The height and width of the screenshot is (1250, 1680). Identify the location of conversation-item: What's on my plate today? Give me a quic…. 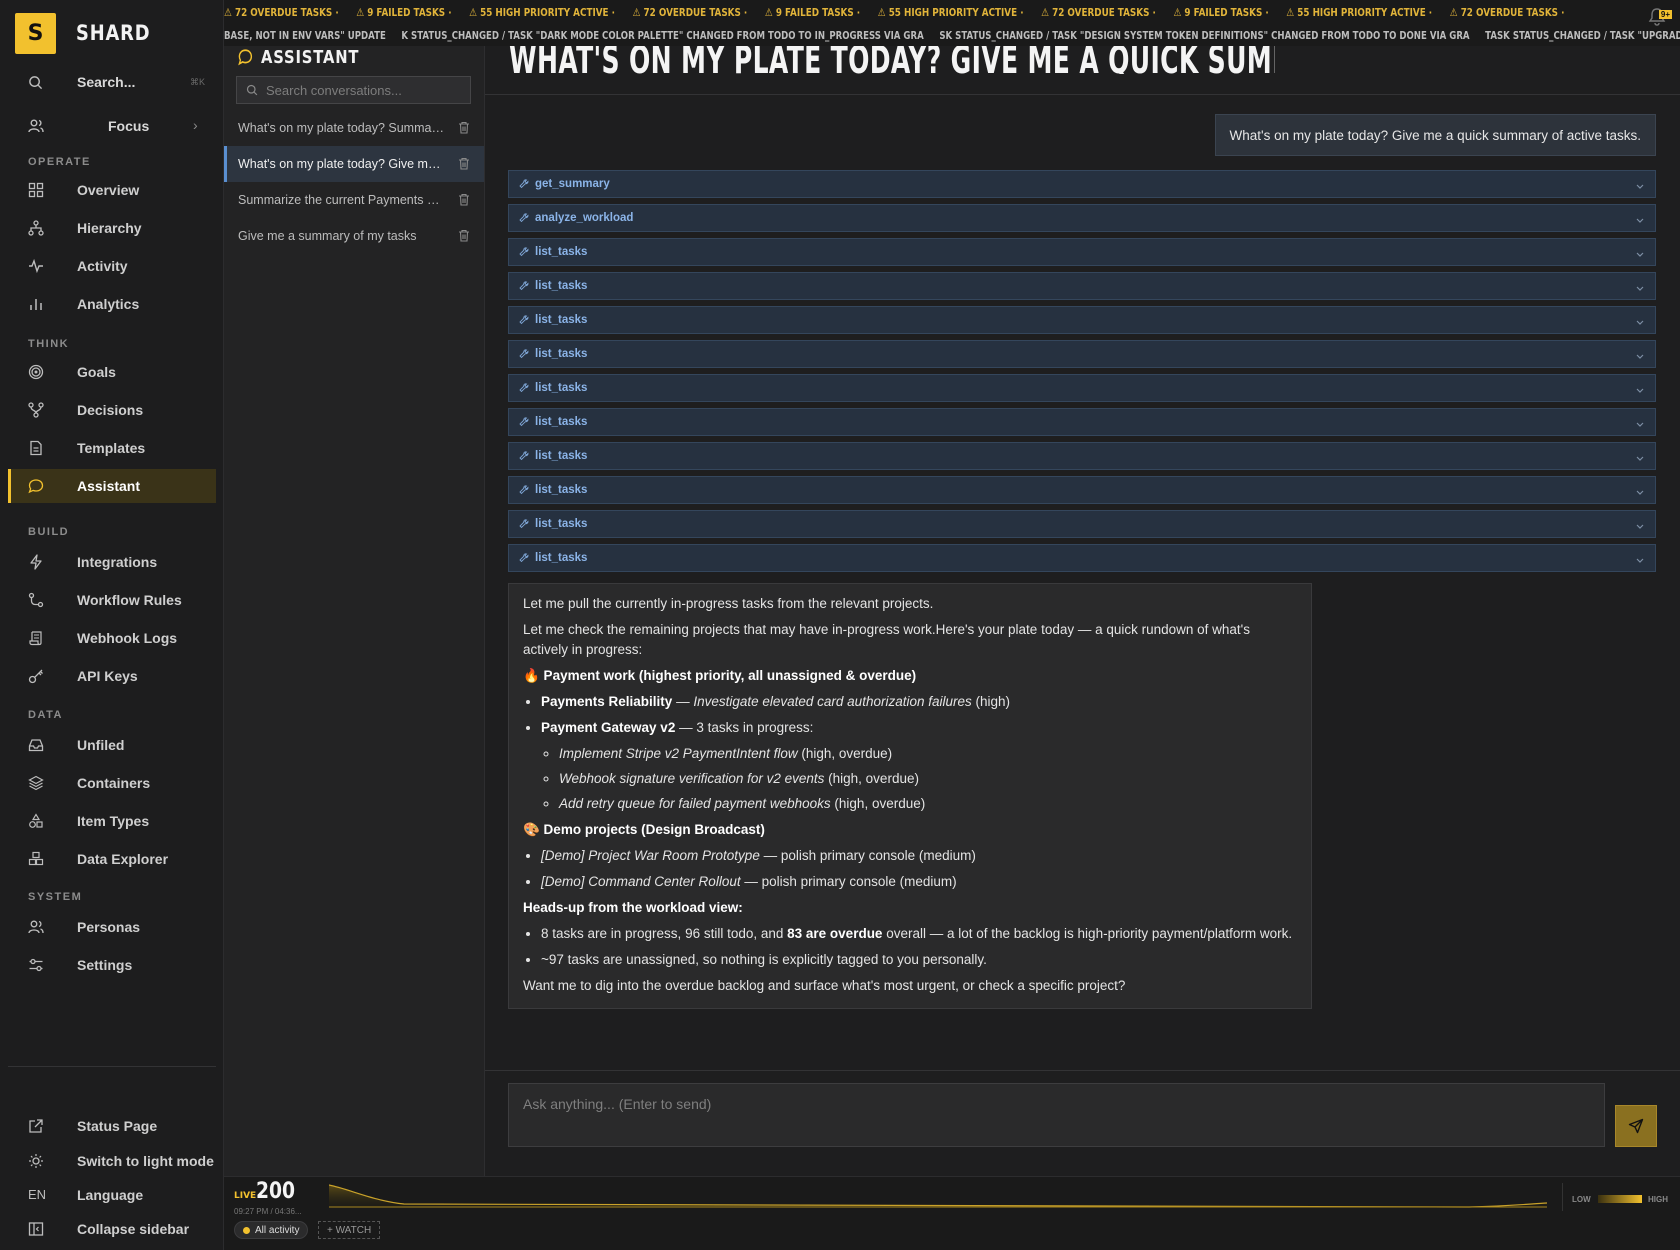
(354, 164).